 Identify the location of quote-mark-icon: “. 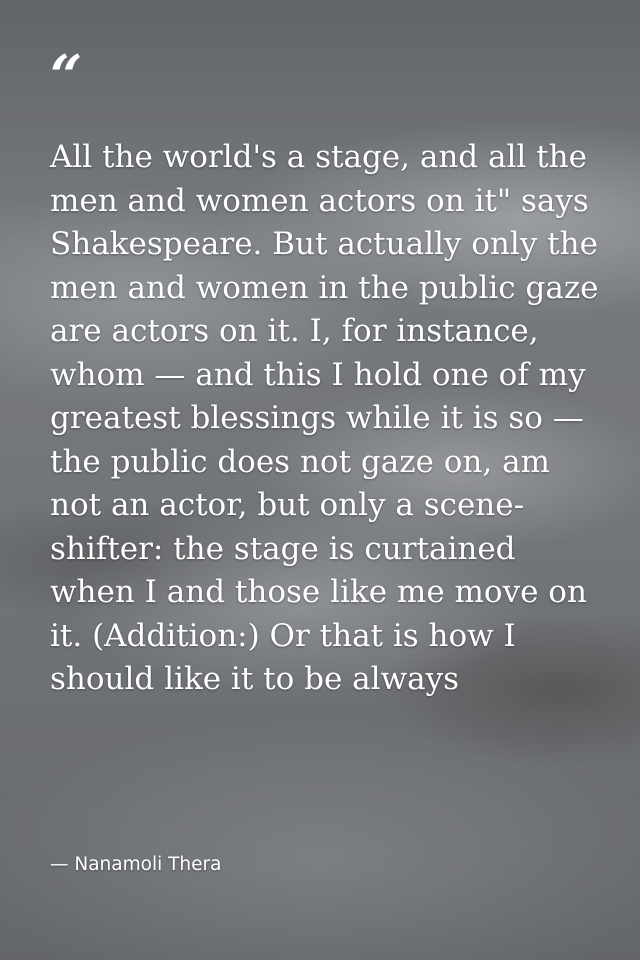
(66, 68).